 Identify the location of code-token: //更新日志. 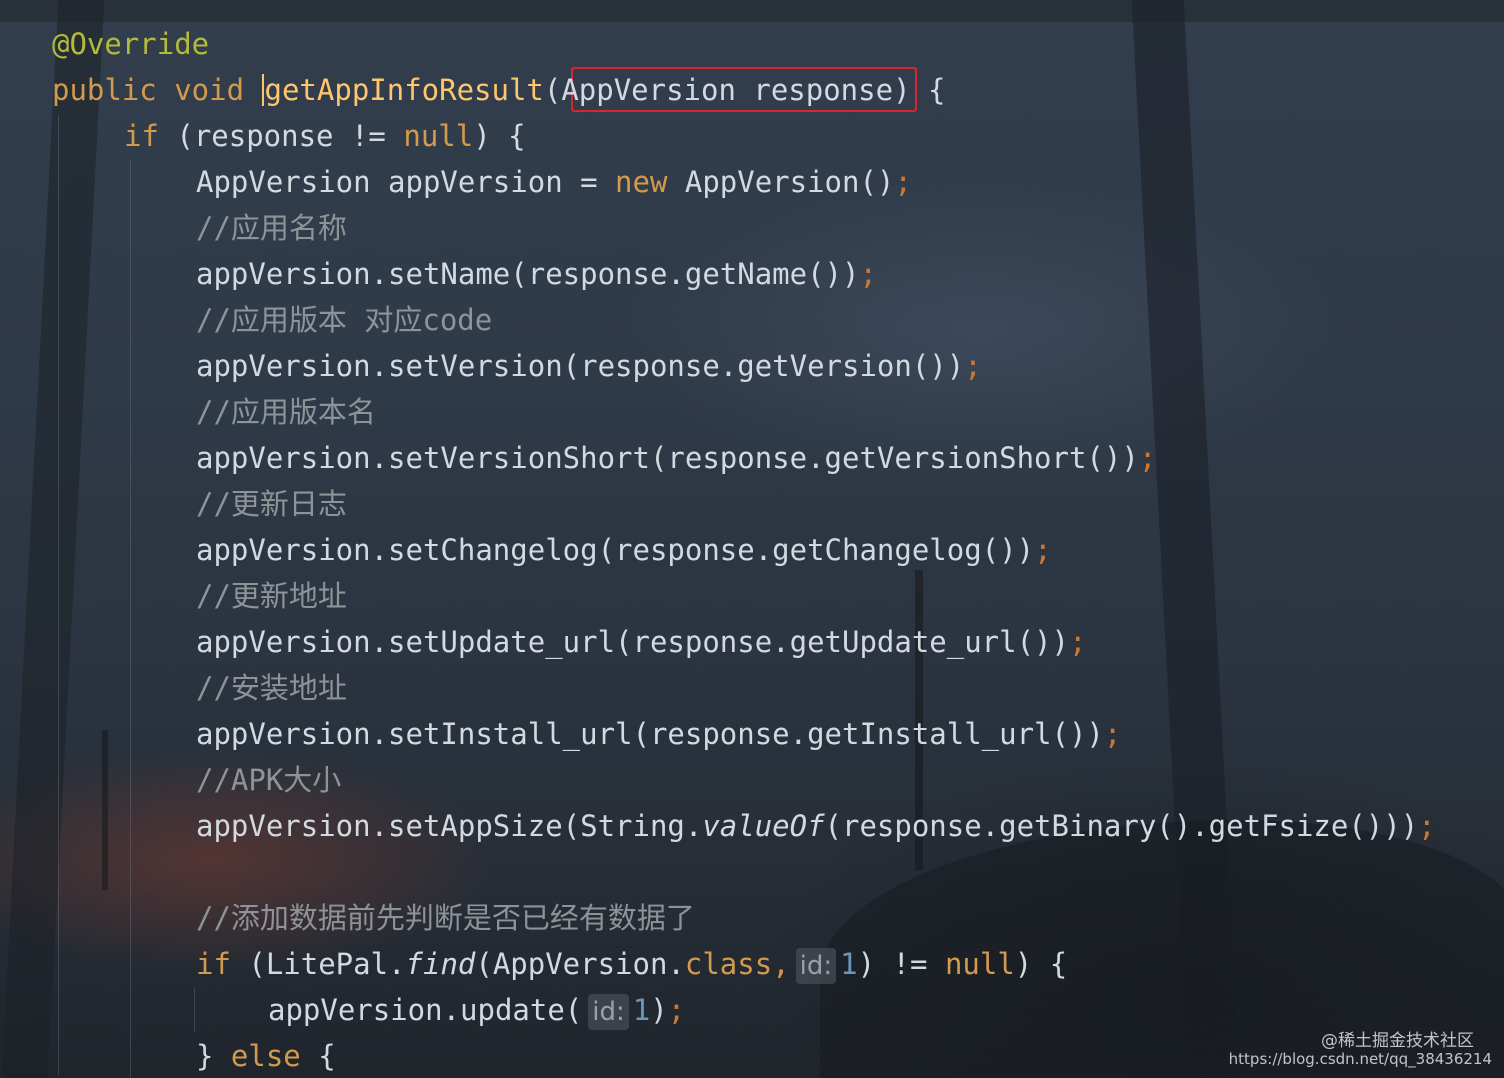
(271, 504).